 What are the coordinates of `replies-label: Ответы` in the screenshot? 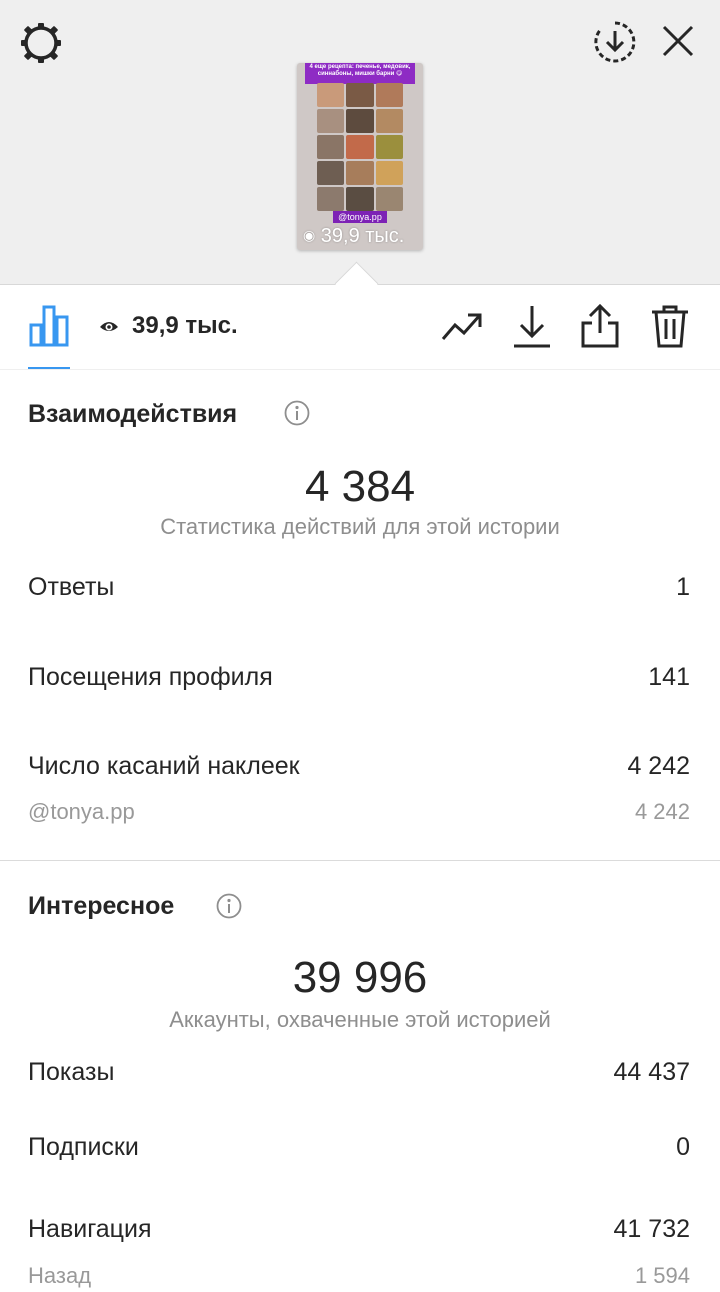 It's located at (71, 587).